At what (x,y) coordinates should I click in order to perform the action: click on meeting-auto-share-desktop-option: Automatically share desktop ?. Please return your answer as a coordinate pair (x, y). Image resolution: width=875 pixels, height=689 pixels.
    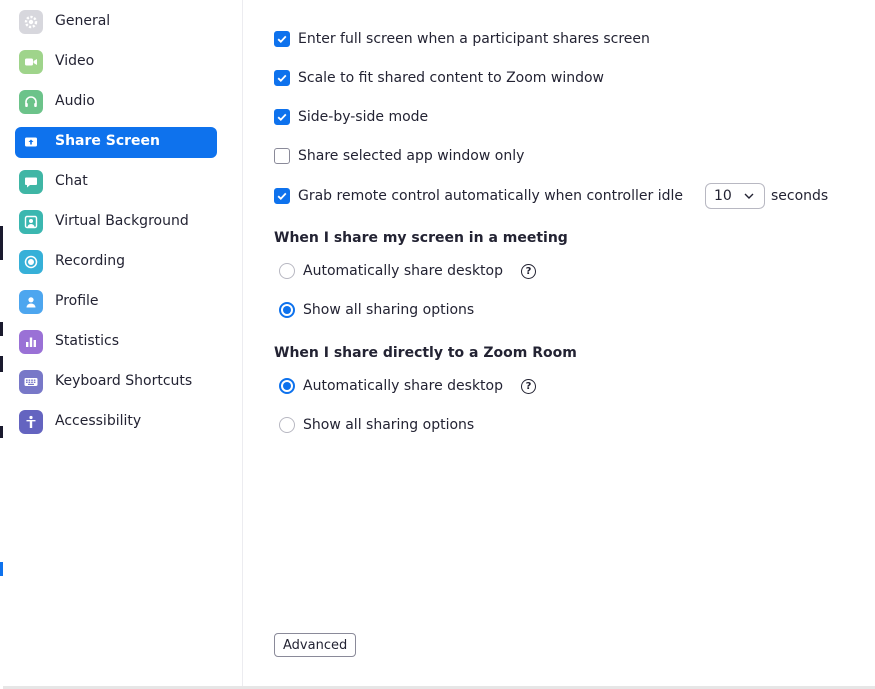
    Looking at the image, I should click on (407, 271).